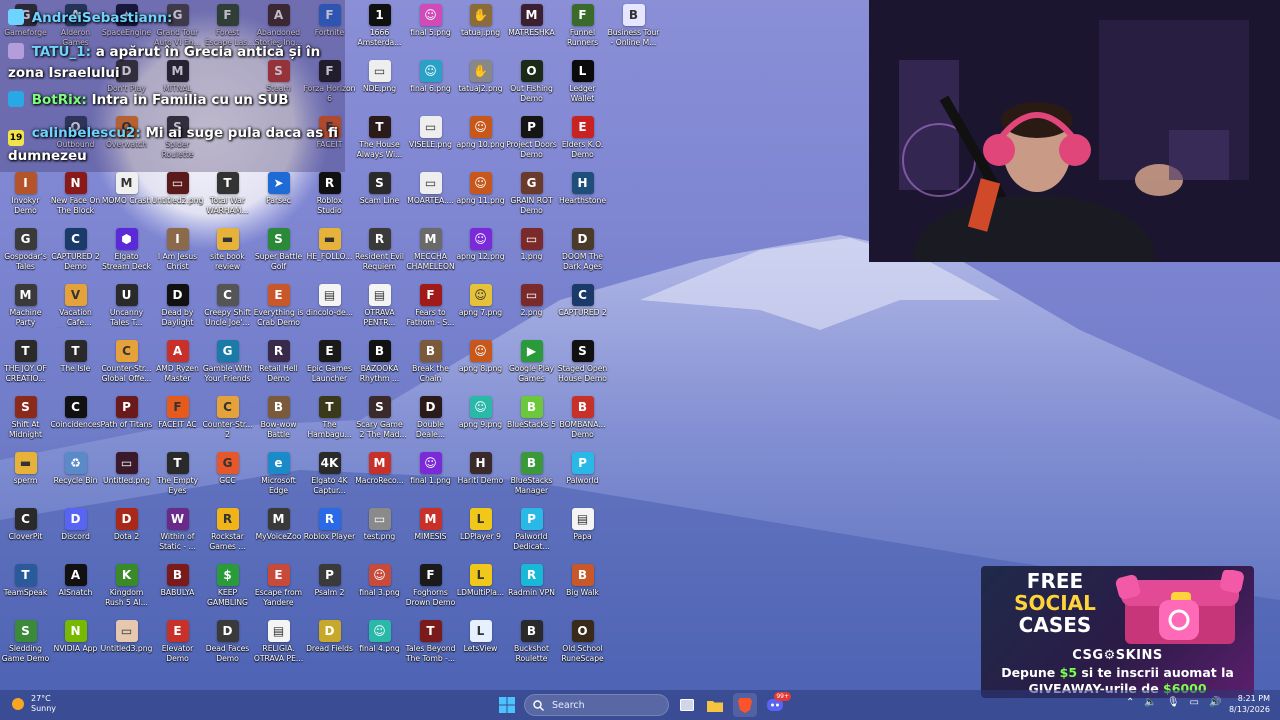 This screenshot has height=720, width=1280. Describe the element at coordinates (480, 32) in the screenshot. I see `desktop-icon: ✋ tatuaj.png` at that location.